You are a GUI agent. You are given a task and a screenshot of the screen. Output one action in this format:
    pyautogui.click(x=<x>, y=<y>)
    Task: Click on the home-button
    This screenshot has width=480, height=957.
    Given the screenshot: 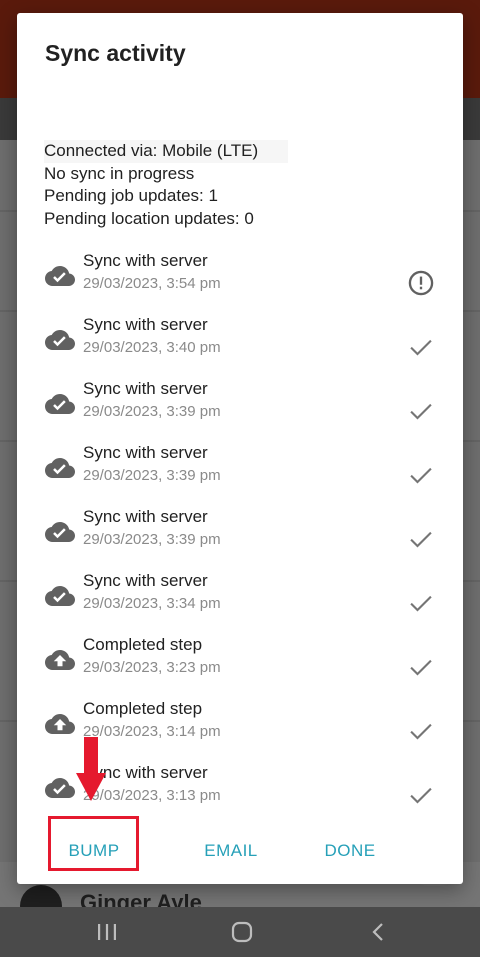 What is the action you would take?
    pyautogui.click(x=242, y=932)
    